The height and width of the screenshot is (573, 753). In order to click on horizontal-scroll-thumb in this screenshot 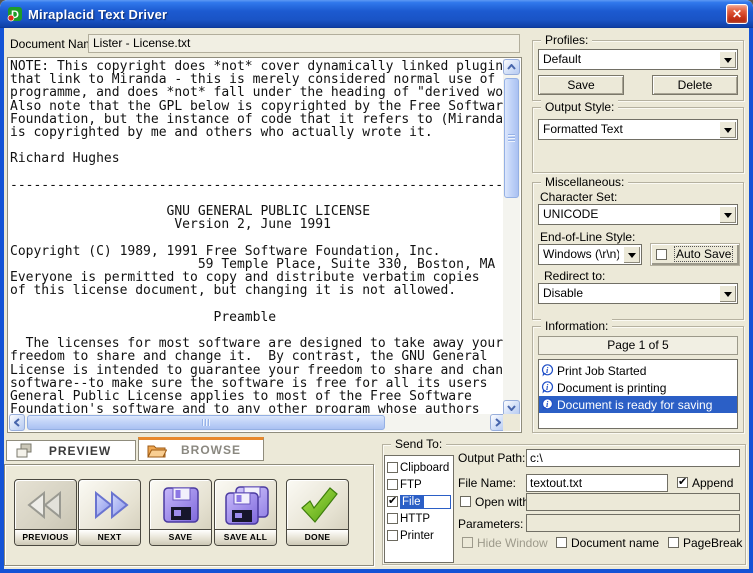, I will do `click(206, 422)`.